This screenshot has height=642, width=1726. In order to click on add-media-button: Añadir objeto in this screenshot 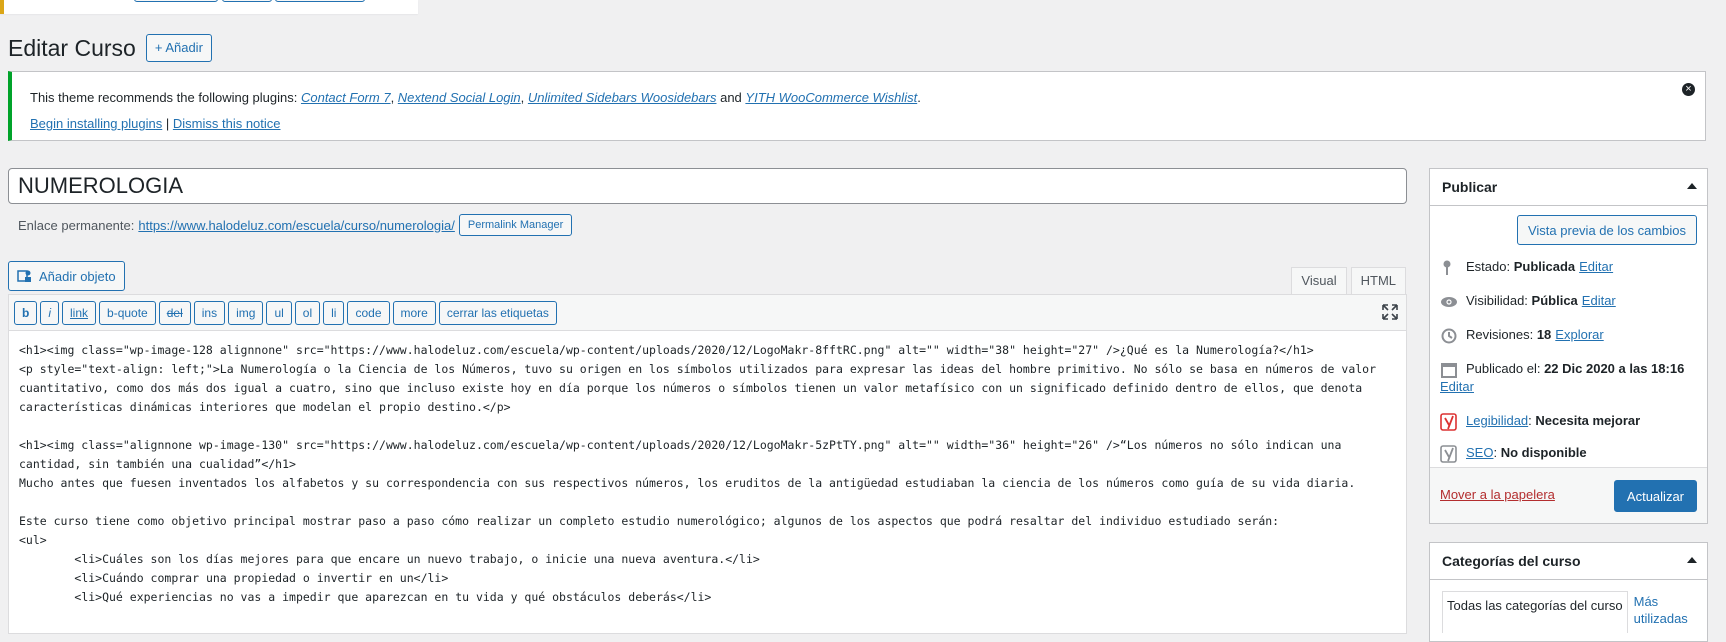, I will do `click(66, 276)`.